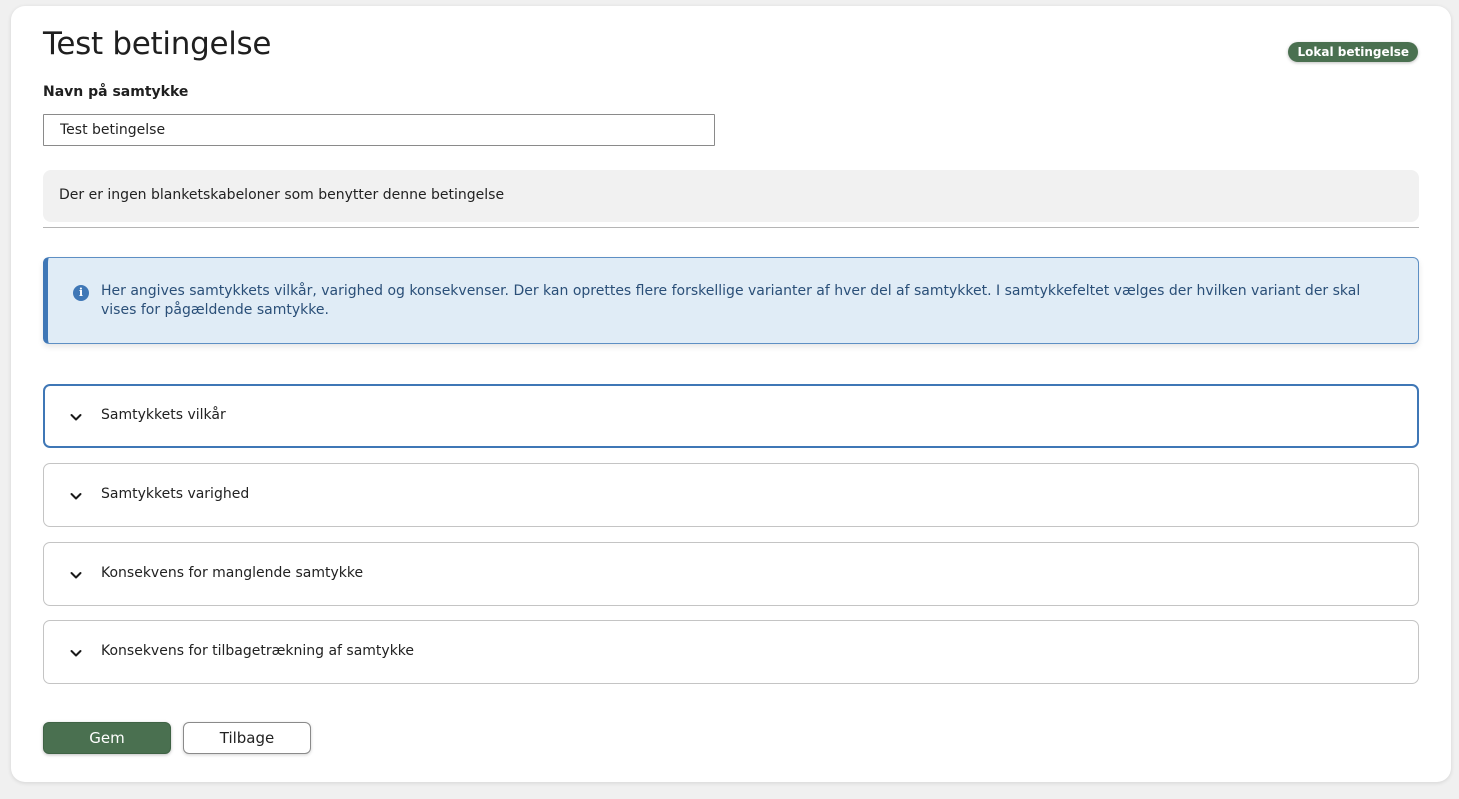  What do you see at coordinates (731, 495) in the screenshot?
I see `accordion-samtykkets-varighed: Samtykkets varighed` at bounding box center [731, 495].